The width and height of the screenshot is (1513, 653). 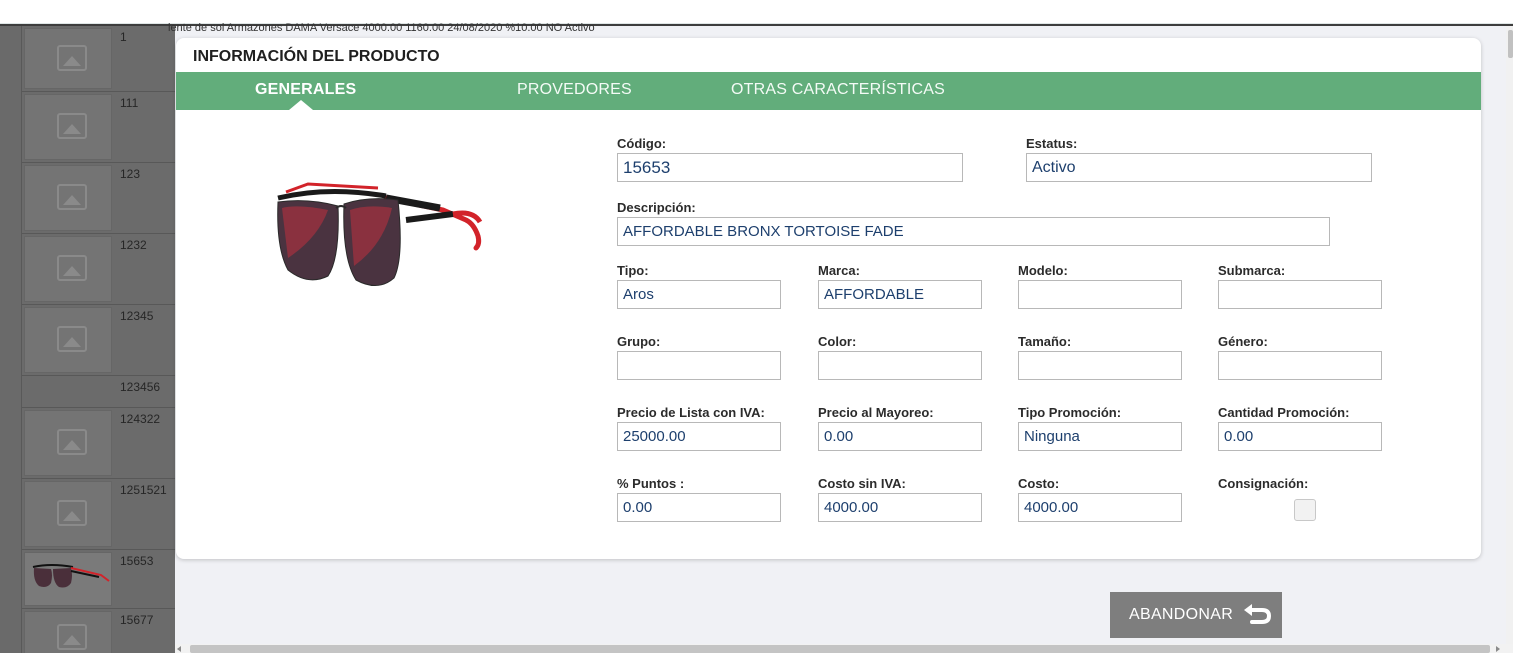 What do you see at coordinates (316, 56) in the screenshot?
I see `modal-title: INFORMACIÓN DEL PRODUCTO` at bounding box center [316, 56].